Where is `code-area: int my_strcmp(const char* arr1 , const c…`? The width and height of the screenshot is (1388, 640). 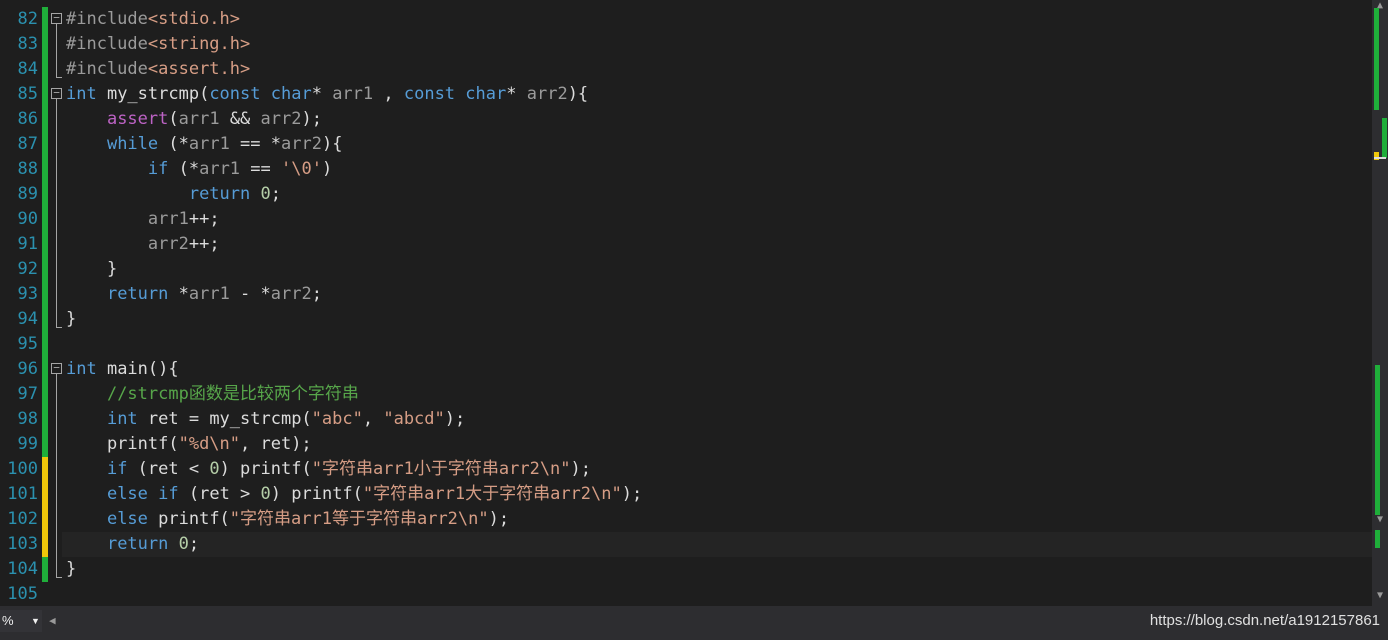 code-area: int my_strcmp(const char* arr1 , const c… is located at coordinates (717, 94).